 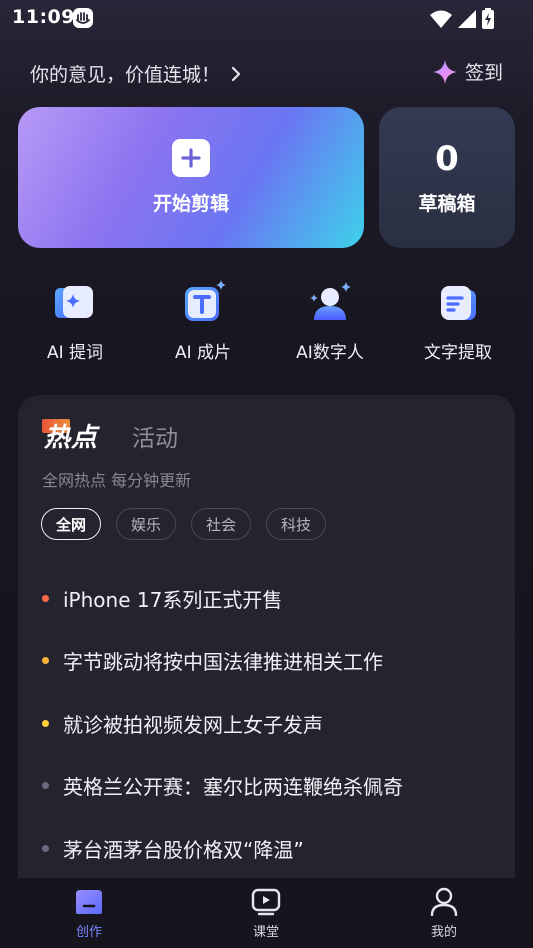 I want to click on battery-icon, so click(x=488, y=18).